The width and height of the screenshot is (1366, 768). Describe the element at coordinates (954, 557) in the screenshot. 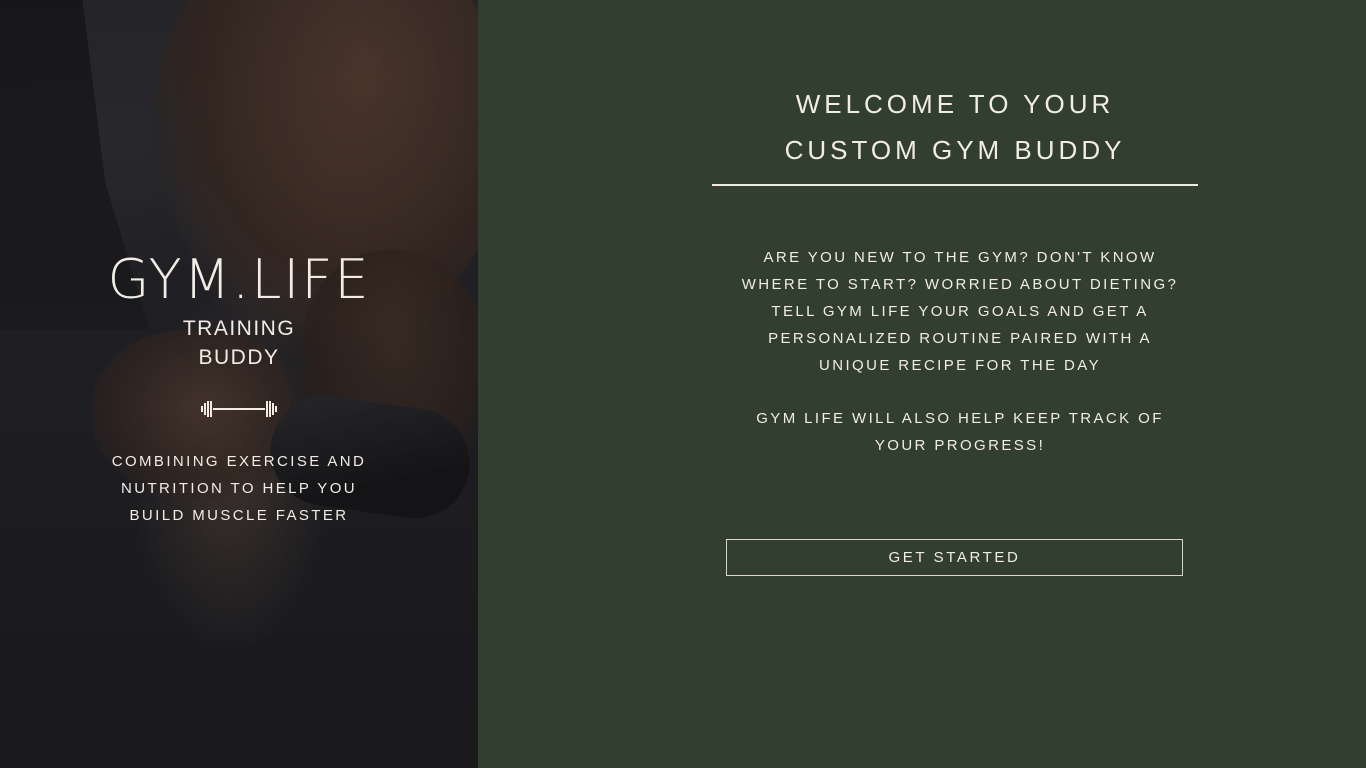

I see `get-started-button: GET STARTED` at that location.